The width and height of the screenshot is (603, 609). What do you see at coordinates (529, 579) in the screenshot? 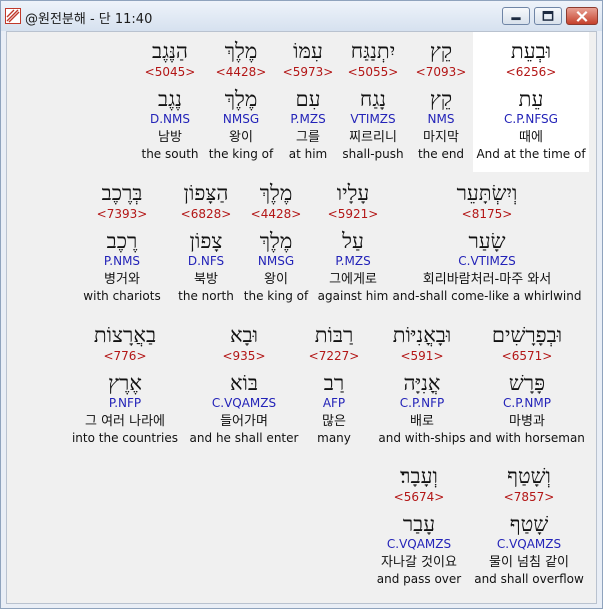
I see `english-gloss: and shall overflow` at bounding box center [529, 579].